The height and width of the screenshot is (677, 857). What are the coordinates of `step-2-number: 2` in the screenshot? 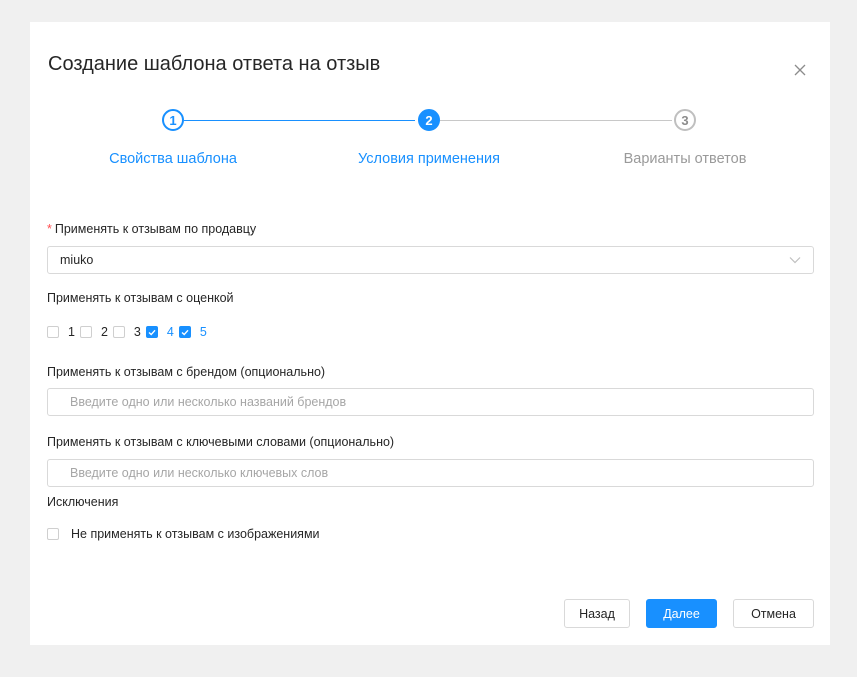 It's located at (429, 120).